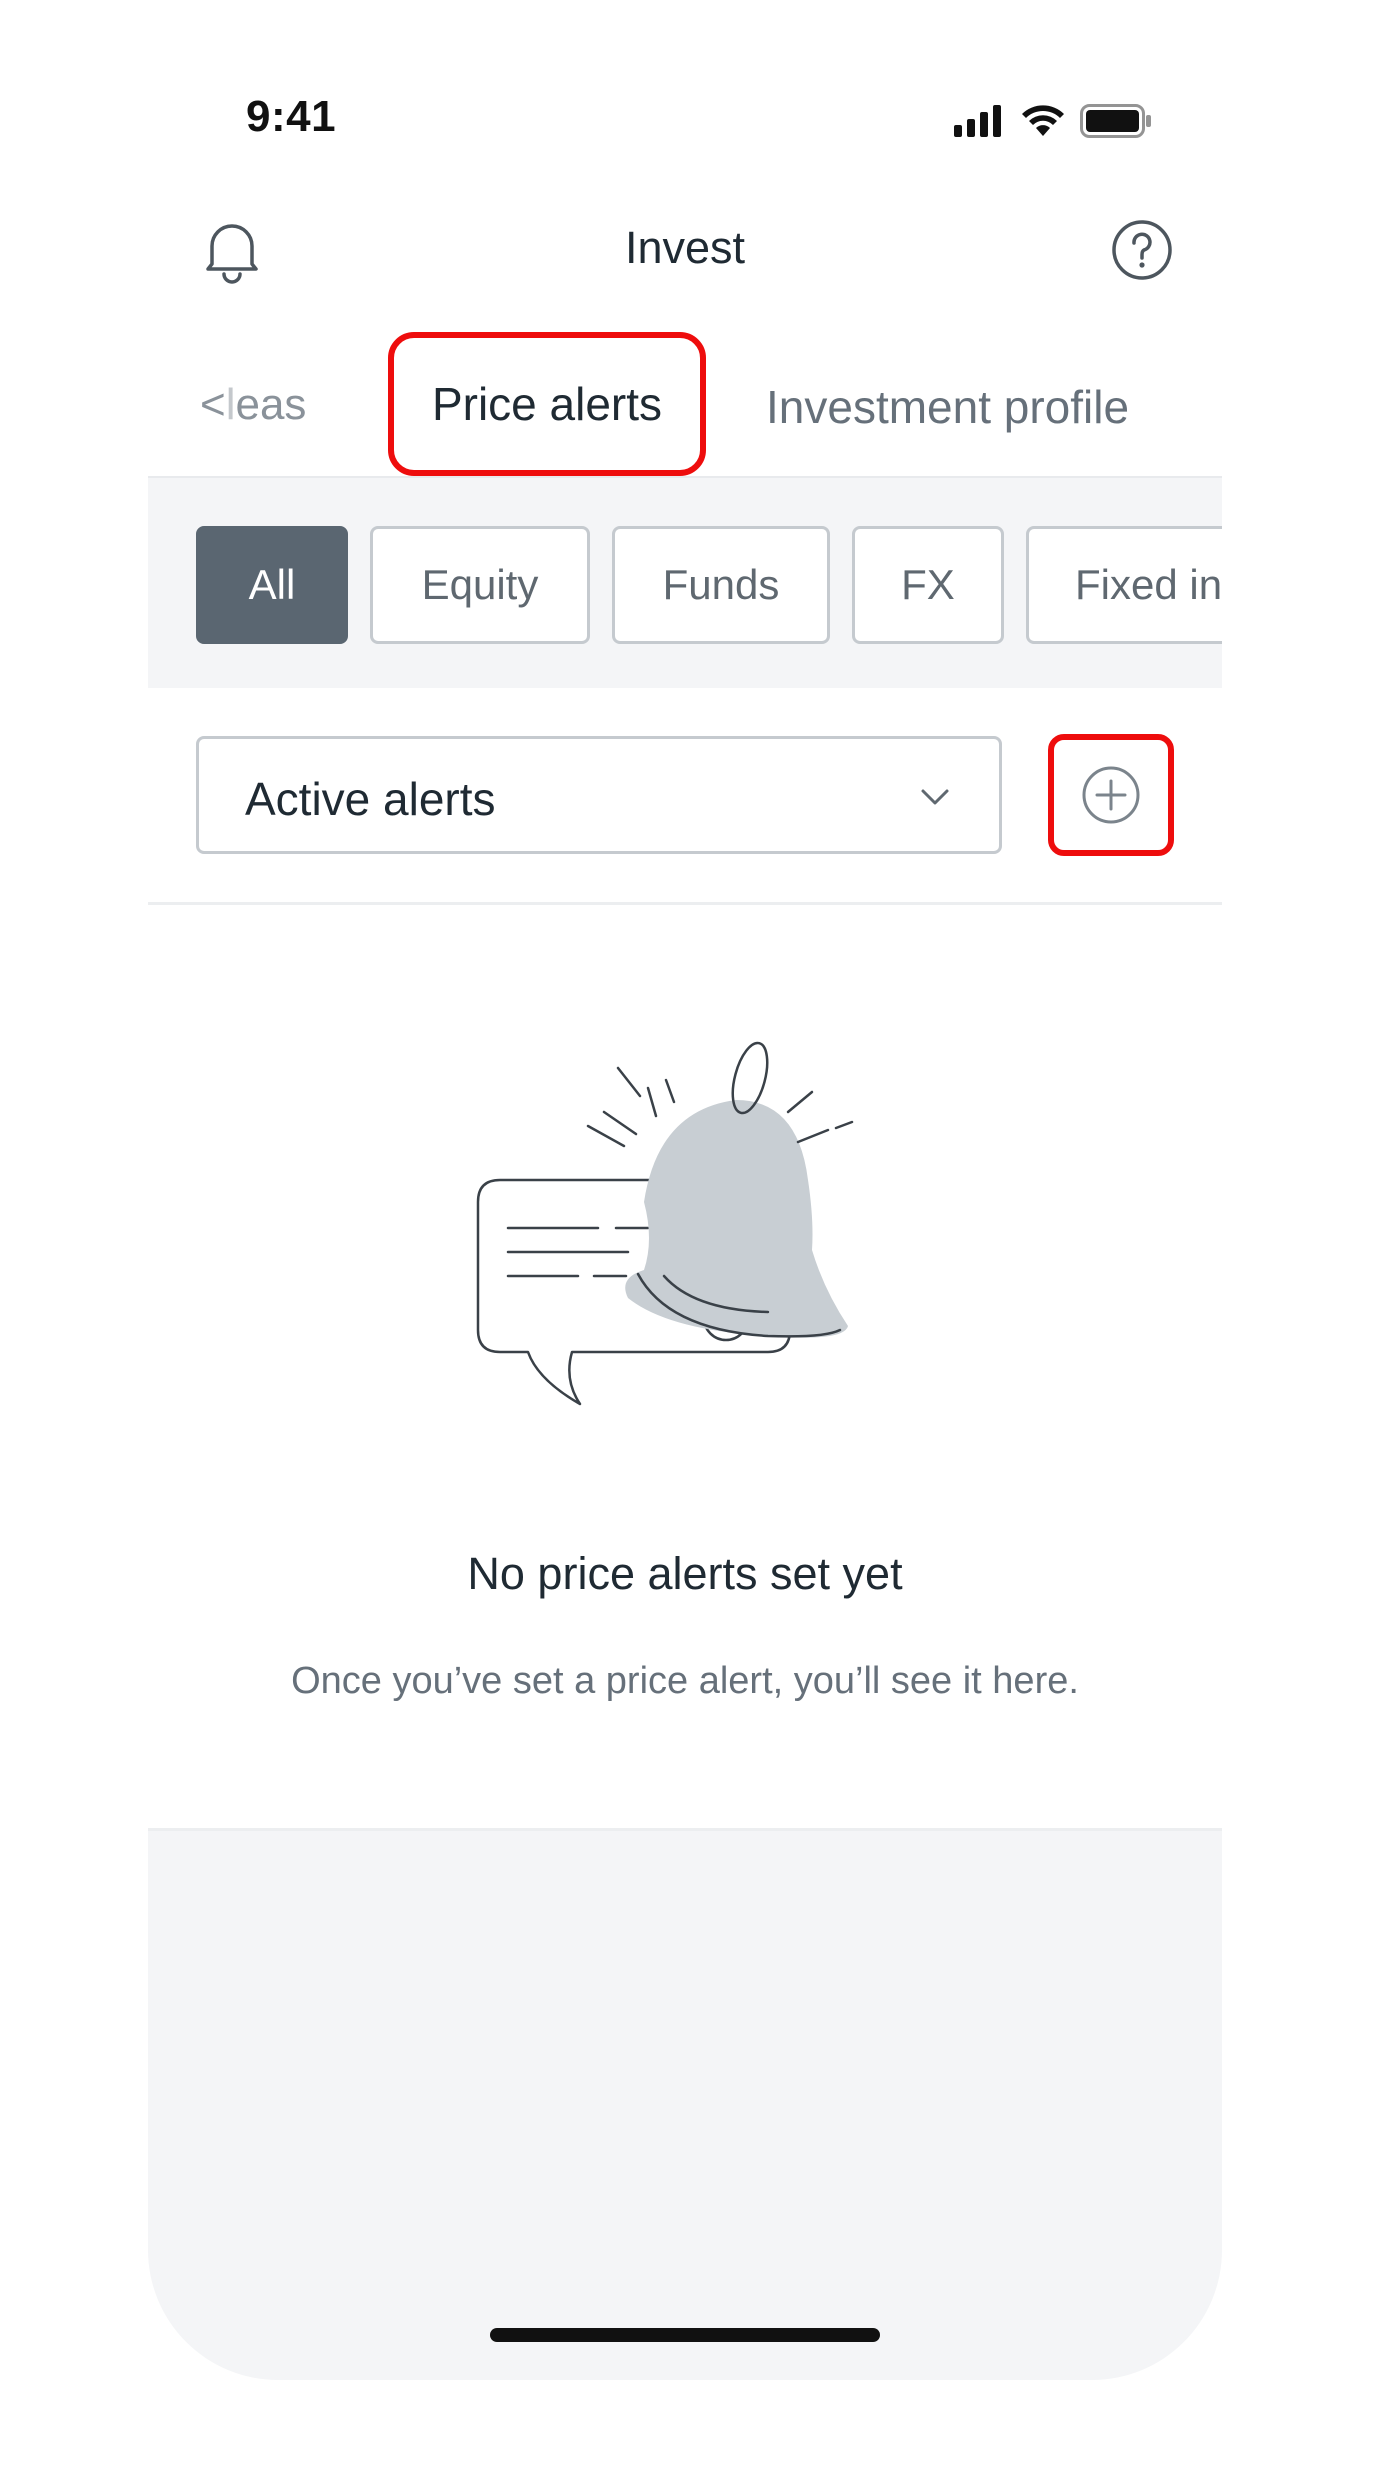  Describe the element at coordinates (977, 121) in the screenshot. I see `cellular-signal-icon` at that location.